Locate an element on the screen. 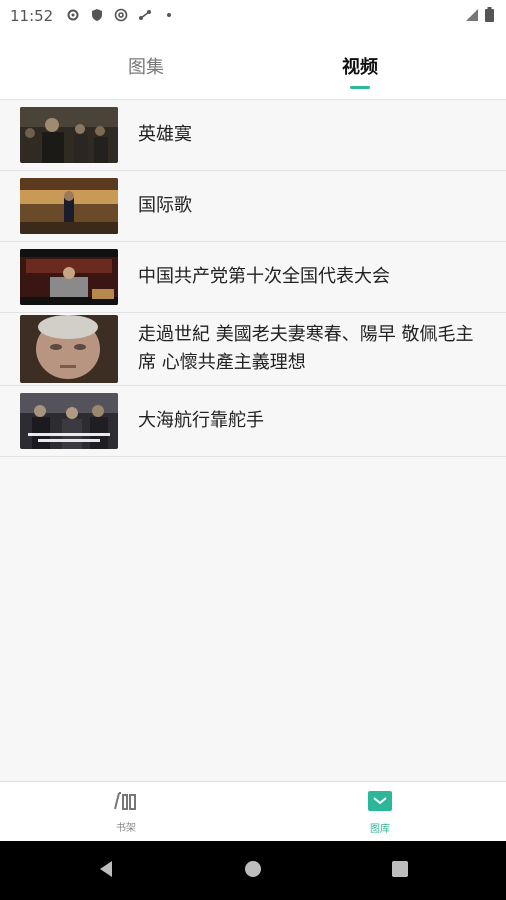  nav-bookshelf: 书架 is located at coordinates (126, 812).